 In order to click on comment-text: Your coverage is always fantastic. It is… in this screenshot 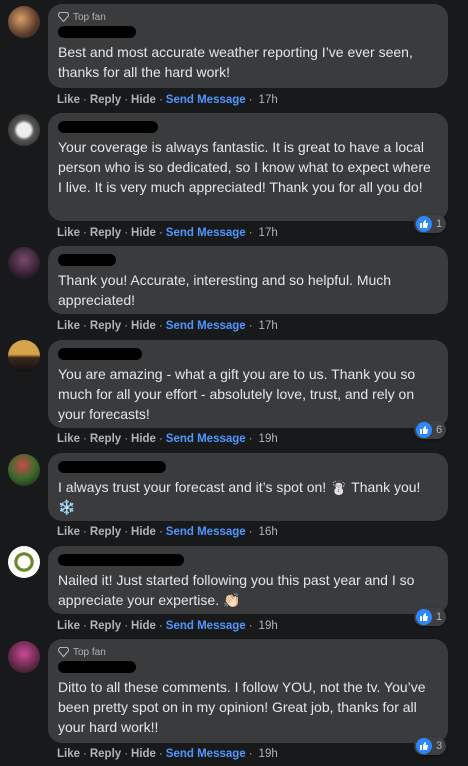, I will do `click(244, 167)`.